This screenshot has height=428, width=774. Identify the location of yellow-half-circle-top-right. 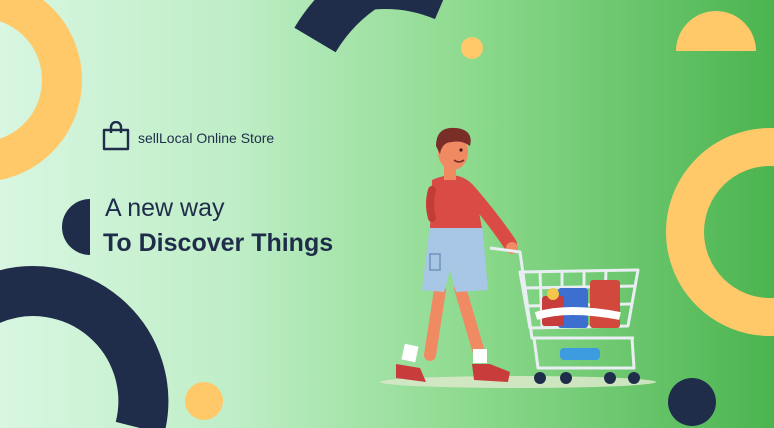
(716, 31).